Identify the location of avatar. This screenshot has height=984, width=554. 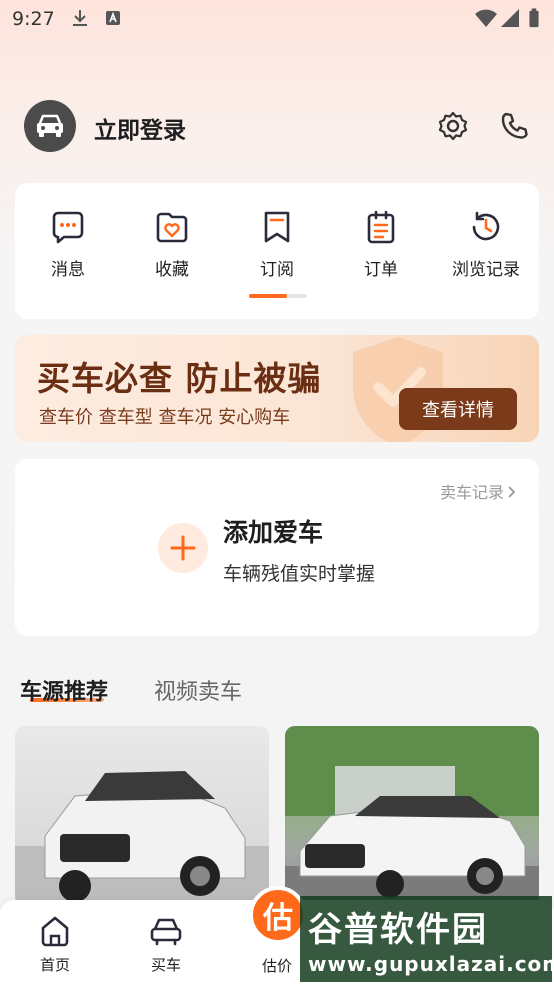
(50, 126).